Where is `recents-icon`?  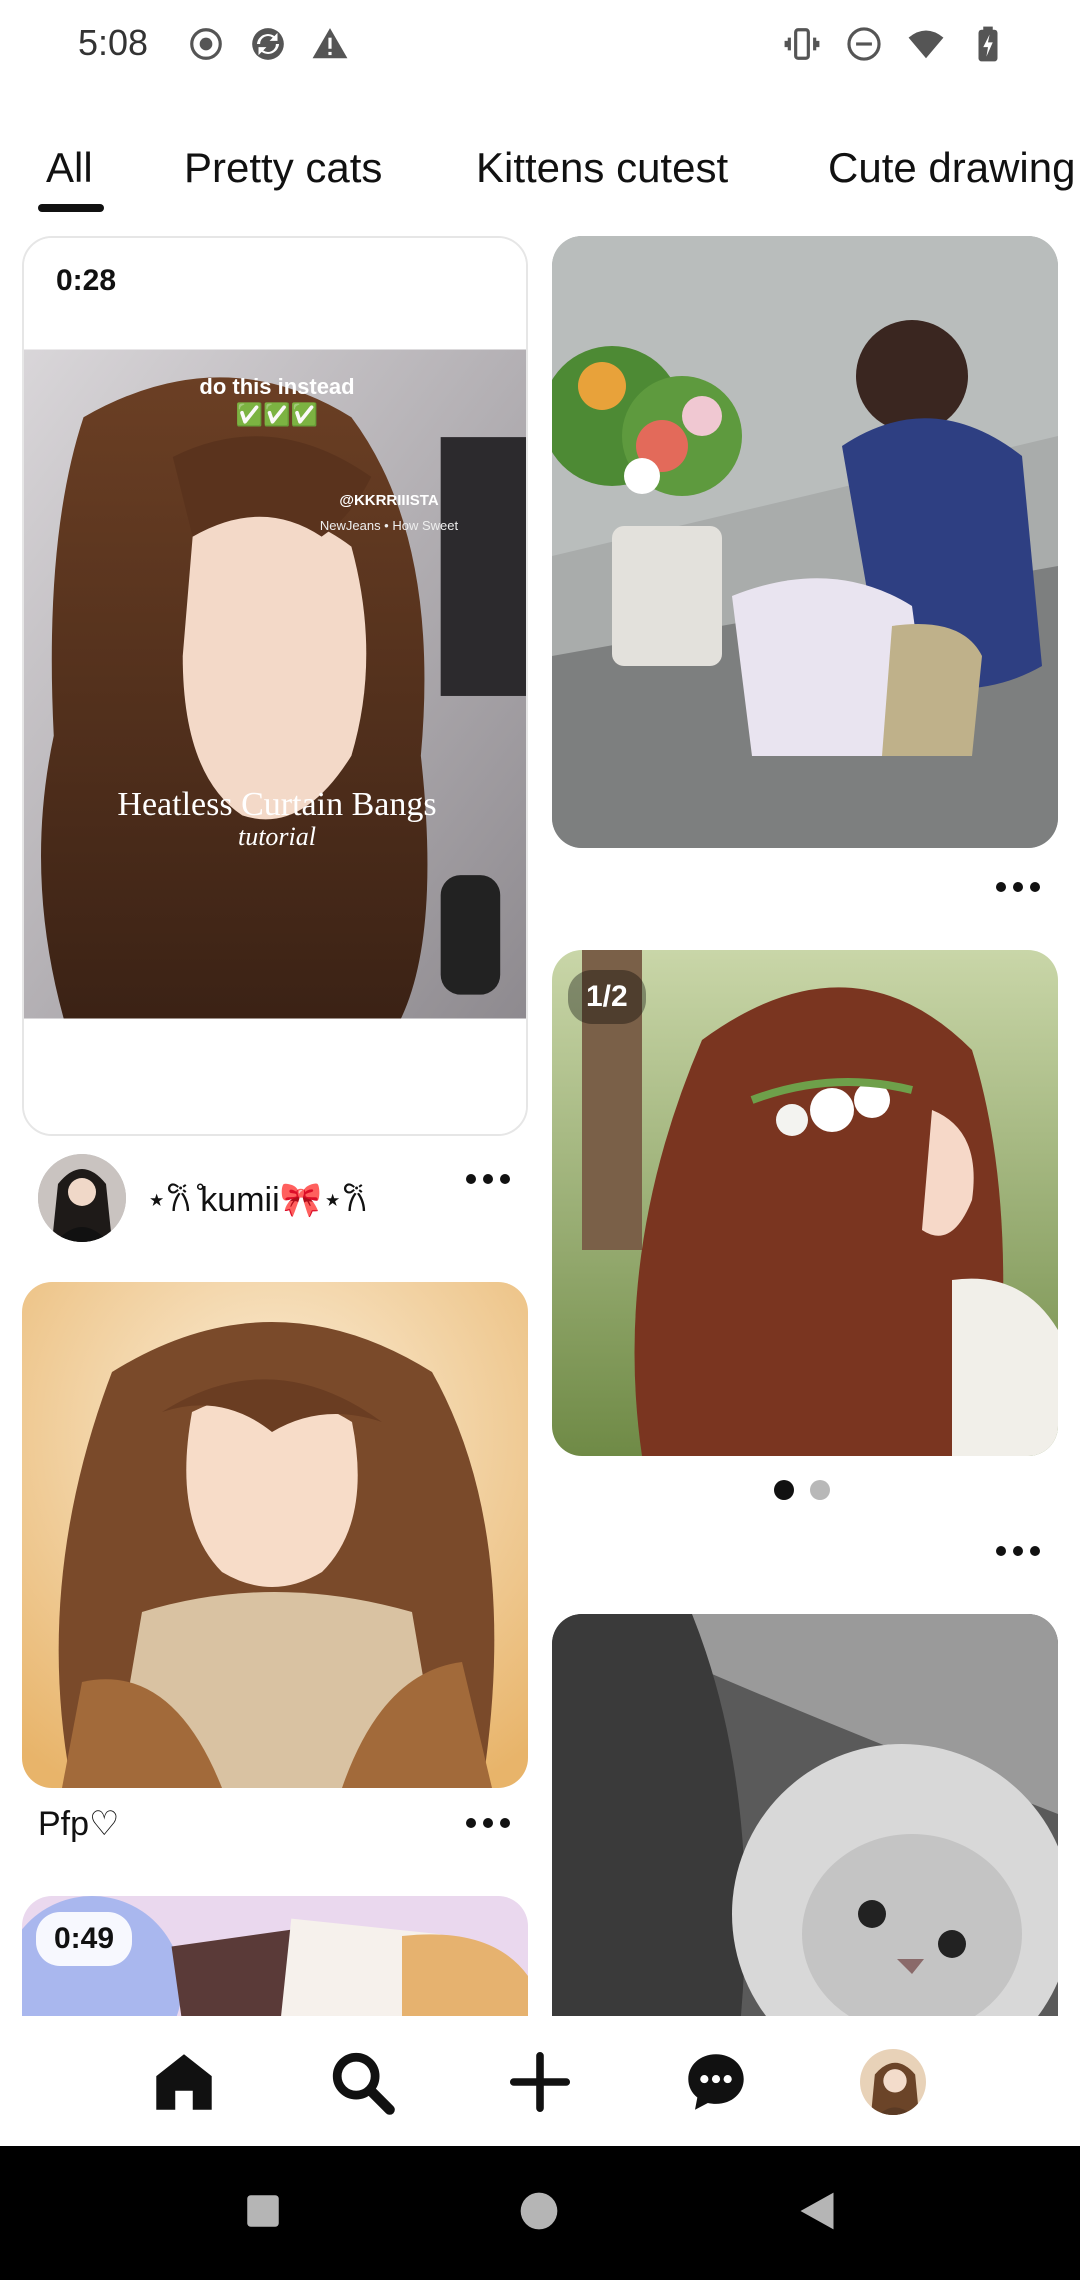
recents-icon is located at coordinates (263, 2211).